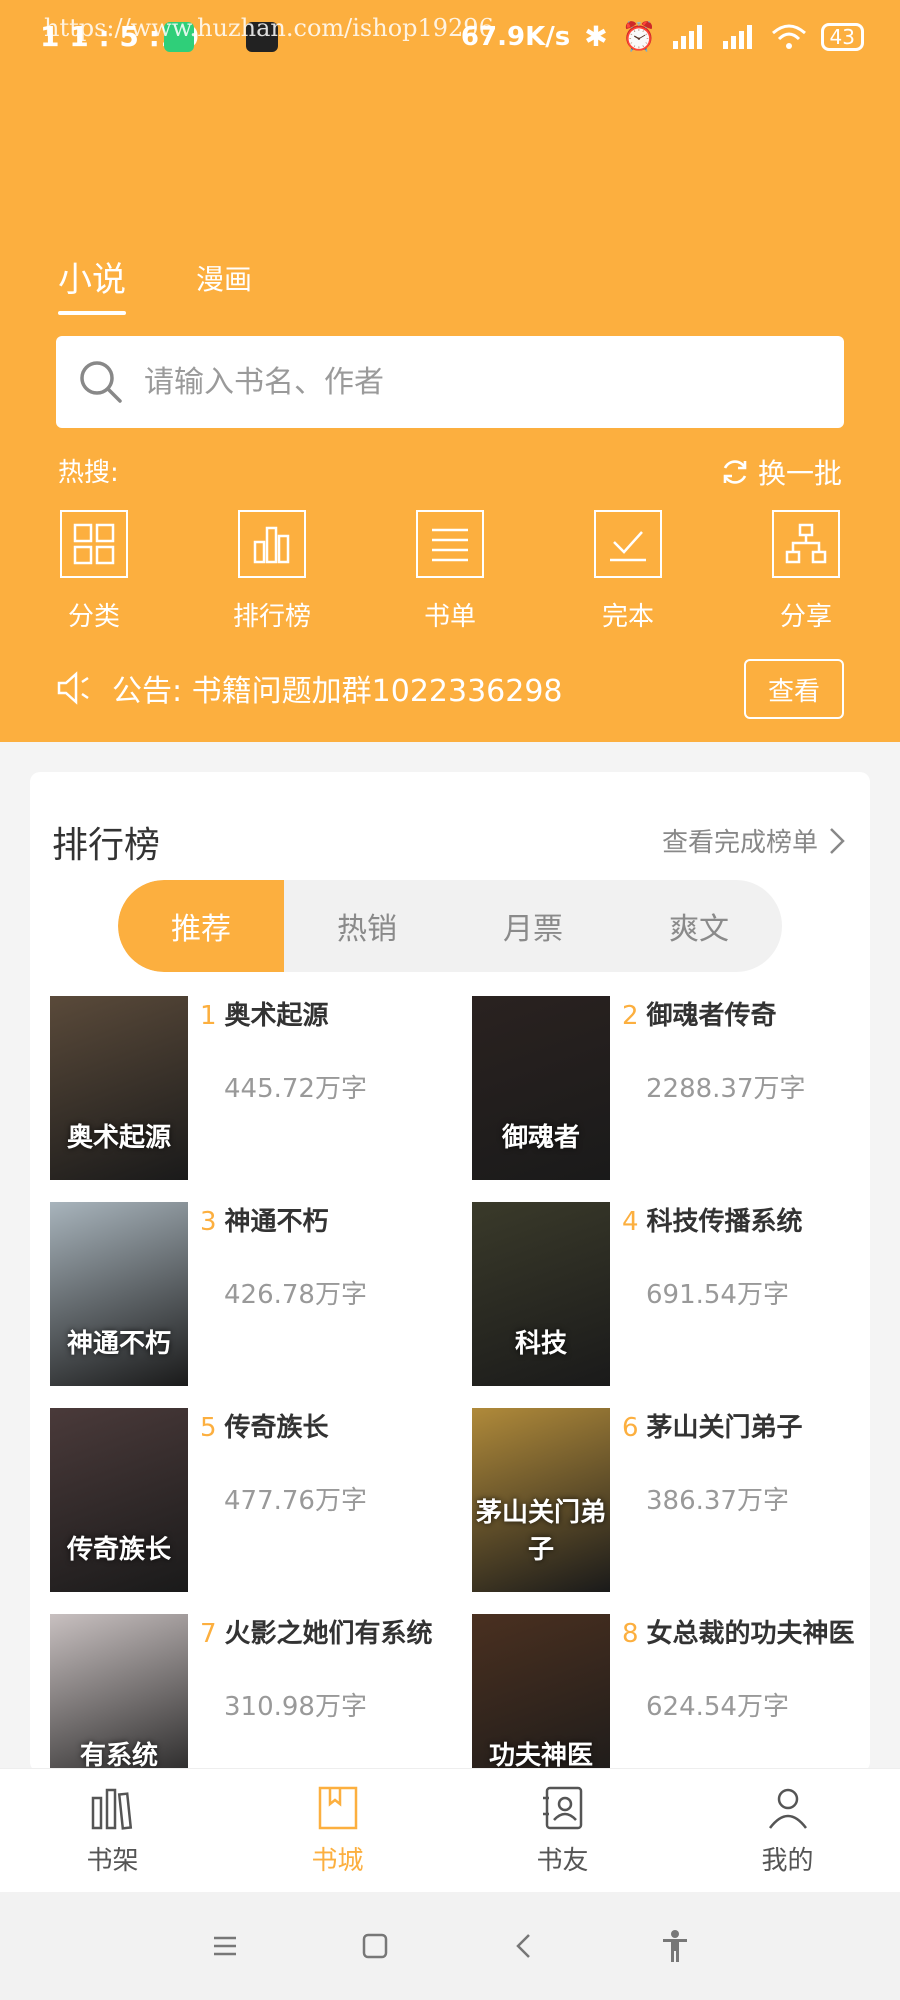 The image size is (900, 2000). Describe the element at coordinates (541, 1693) in the screenshot. I see `book-cover: 功夫神医` at that location.